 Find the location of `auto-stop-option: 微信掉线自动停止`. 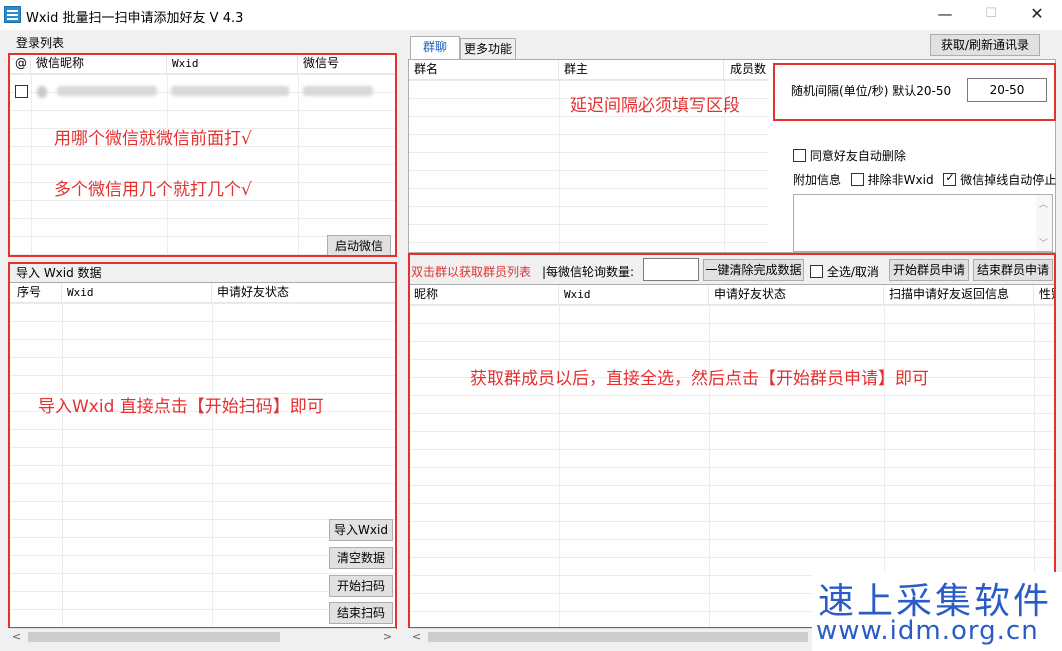

auto-stop-option: 微信掉线自动停止 is located at coordinates (1000, 179).